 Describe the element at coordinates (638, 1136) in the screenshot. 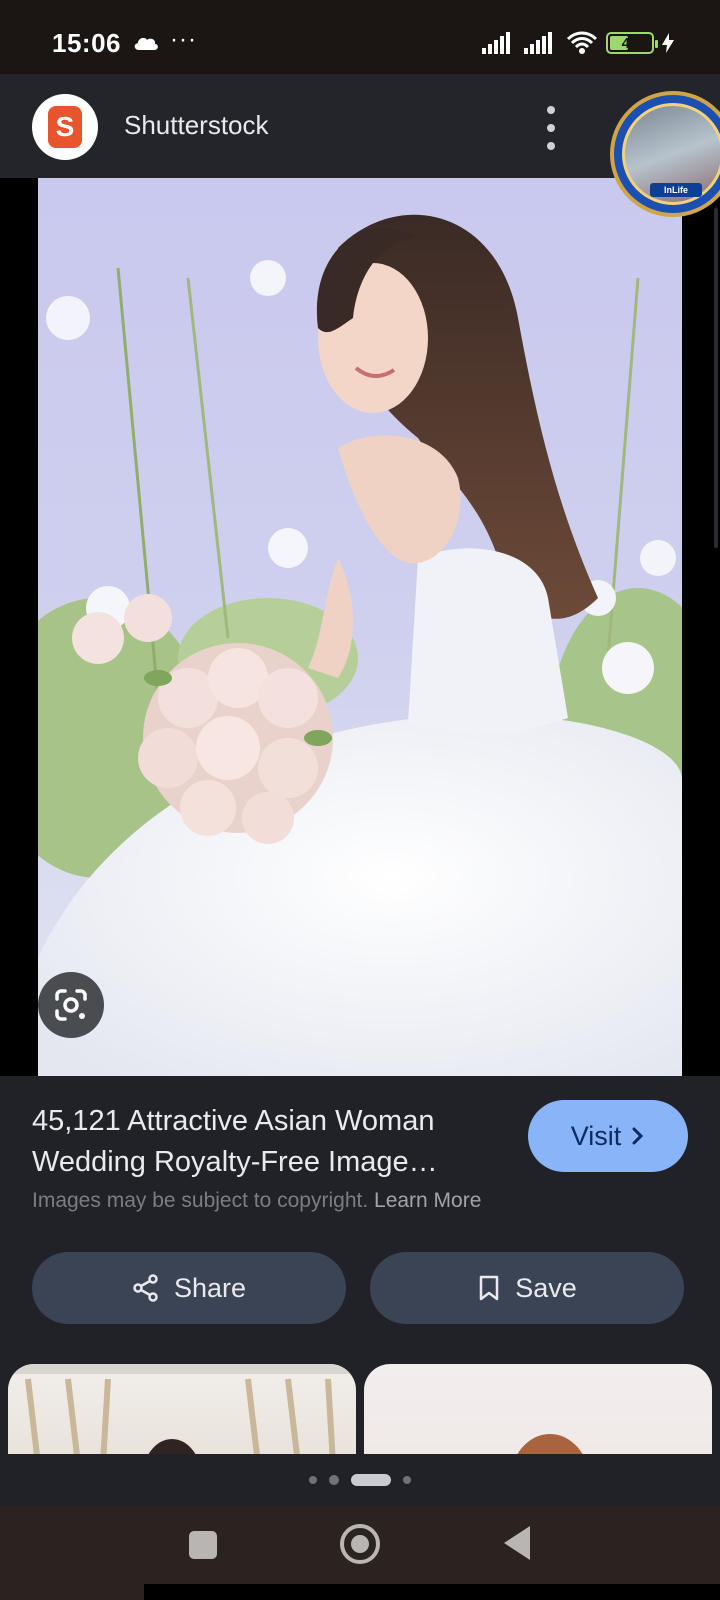

I see `chevron-right-icon` at that location.